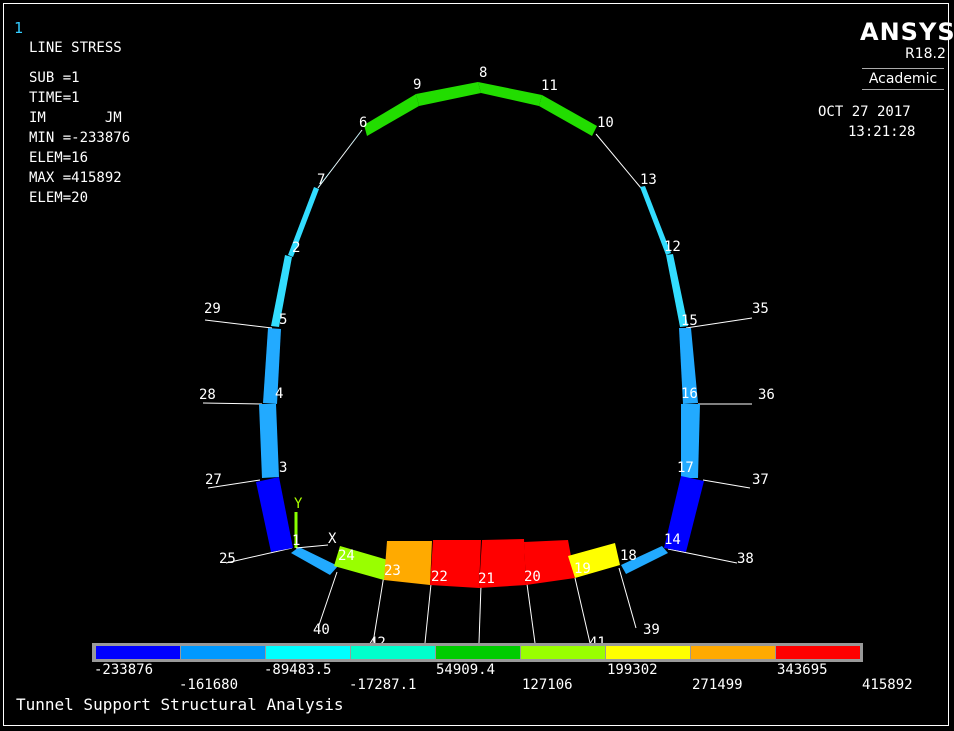  What do you see at coordinates (346, 556) in the screenshot?
I see `node-label: 24` at bounding box center [346, 556].